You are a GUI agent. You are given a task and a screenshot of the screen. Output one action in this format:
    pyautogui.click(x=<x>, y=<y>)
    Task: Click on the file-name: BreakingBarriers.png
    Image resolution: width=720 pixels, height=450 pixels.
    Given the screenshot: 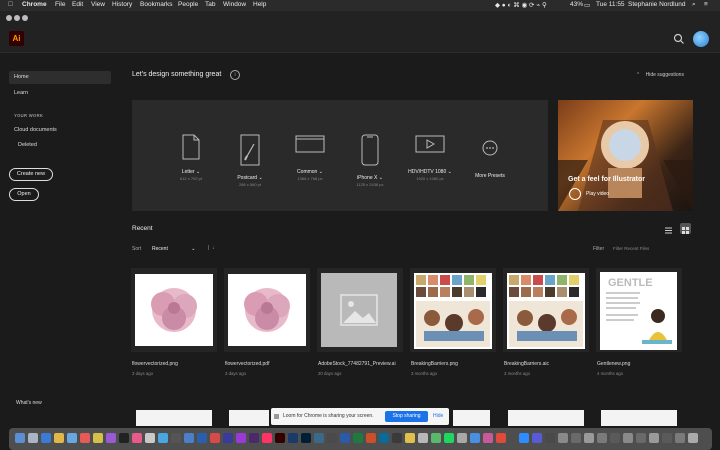 What is the action you would take?
    pyautogui.click(x=434, y=364)
    